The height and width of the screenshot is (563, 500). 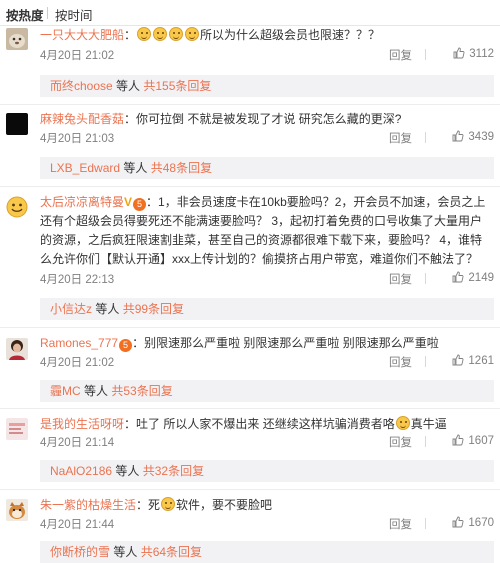 I want to click on replies-bar: 你断桥的雪 等人 共64条回复, so click(x=267, y=552).